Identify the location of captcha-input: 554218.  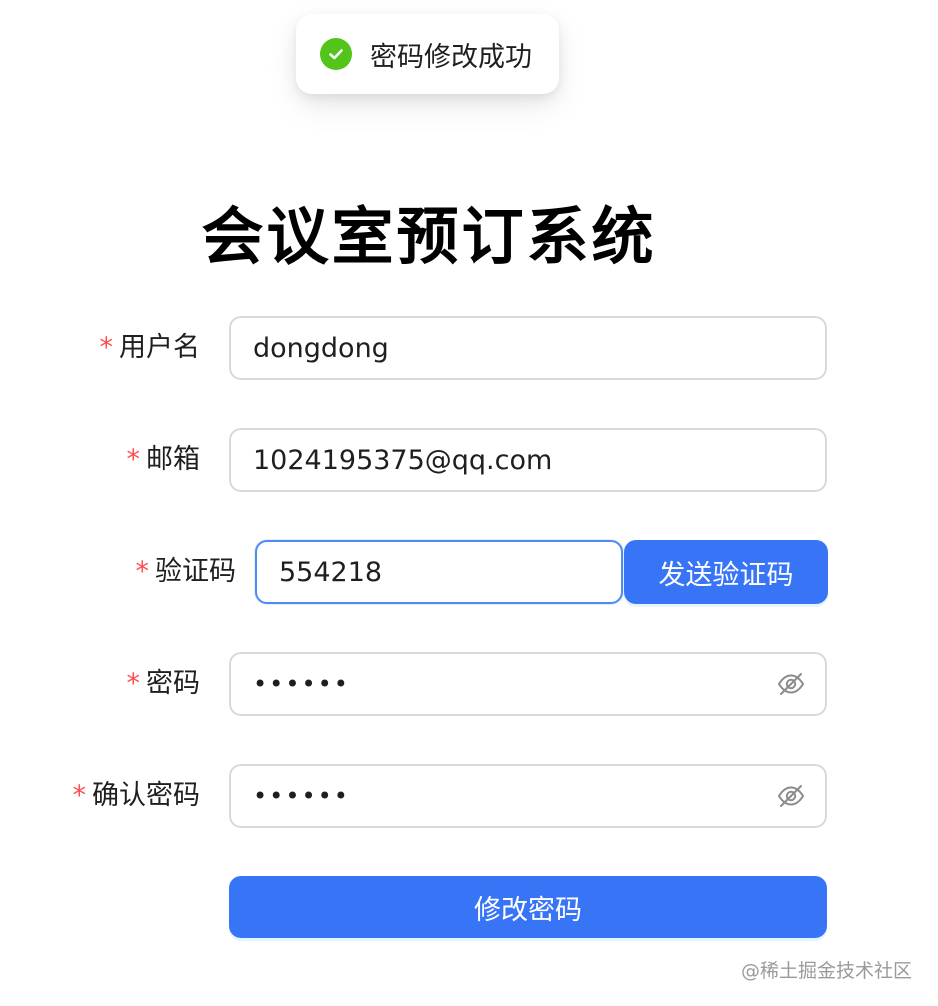
(439, 572).